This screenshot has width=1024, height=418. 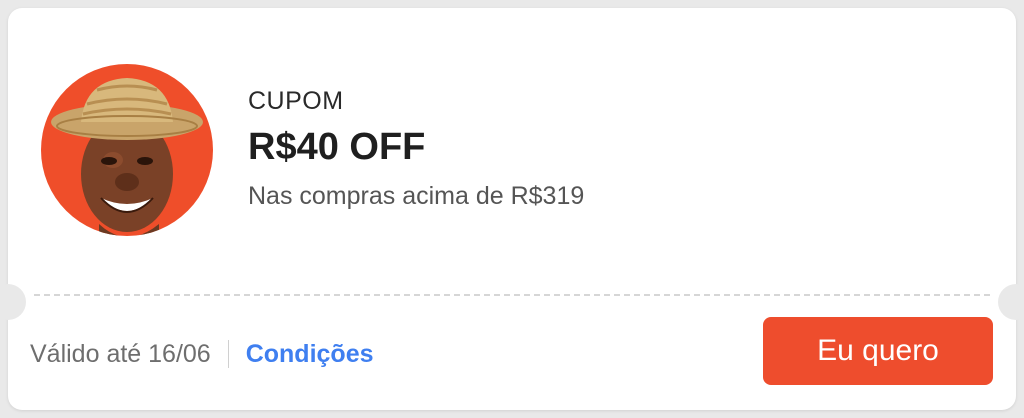 What do you see at coordinates (127, 150) in the screenshot?
I see `avatar-icon` at bounding box center [127, 150].